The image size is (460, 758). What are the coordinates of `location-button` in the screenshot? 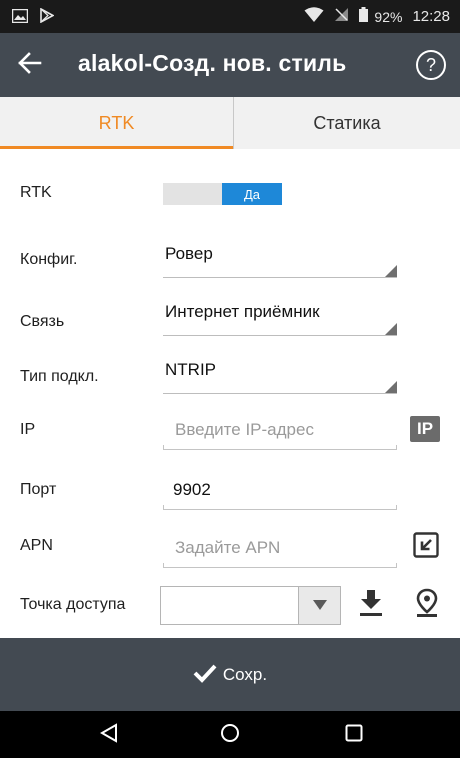 It's located at (427, 605).